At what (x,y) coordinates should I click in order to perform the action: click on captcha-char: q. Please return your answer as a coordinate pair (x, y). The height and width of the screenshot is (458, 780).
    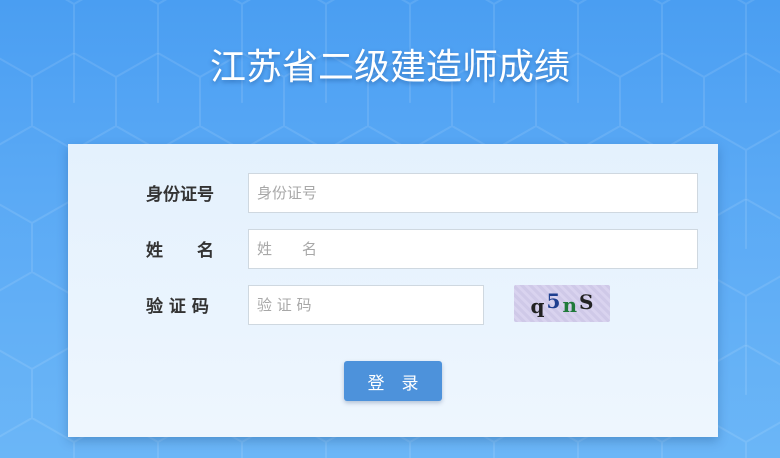
    Looking at the image, I should click on (537, 305).